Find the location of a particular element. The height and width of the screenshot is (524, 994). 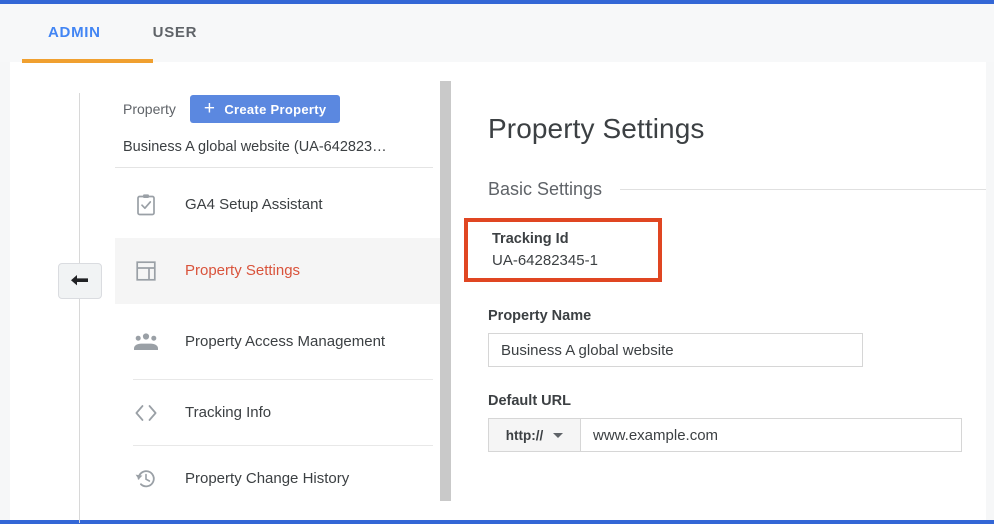

page-title: Property Settings is located at coordinates (596, 128).